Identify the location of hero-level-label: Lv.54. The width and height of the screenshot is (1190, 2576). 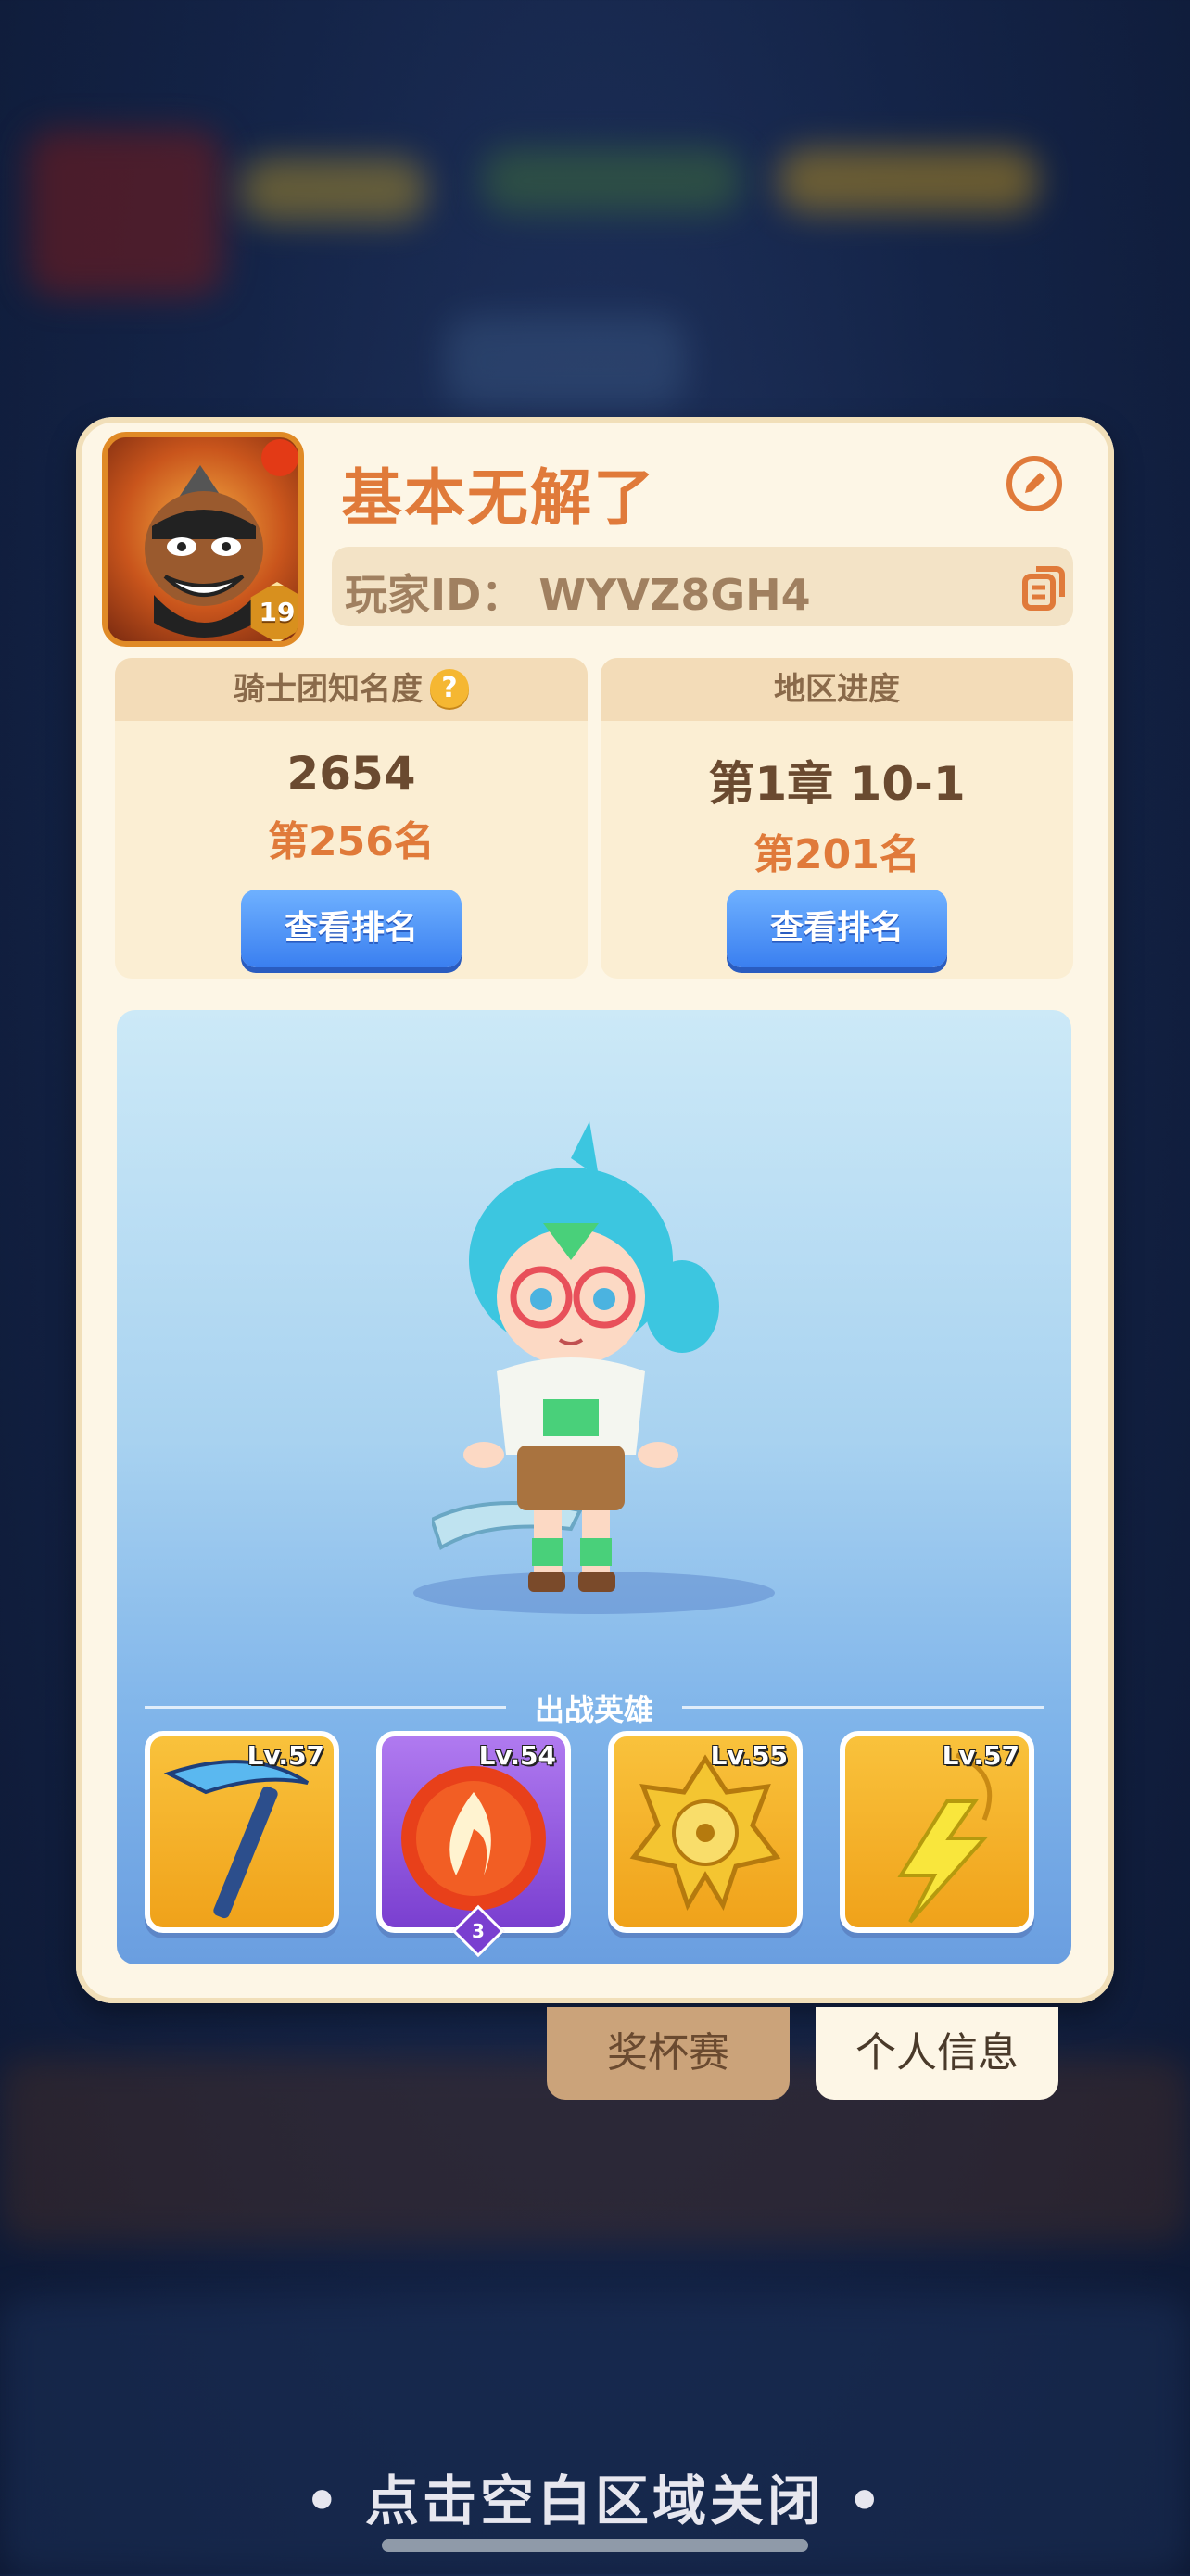
(517, 1755).